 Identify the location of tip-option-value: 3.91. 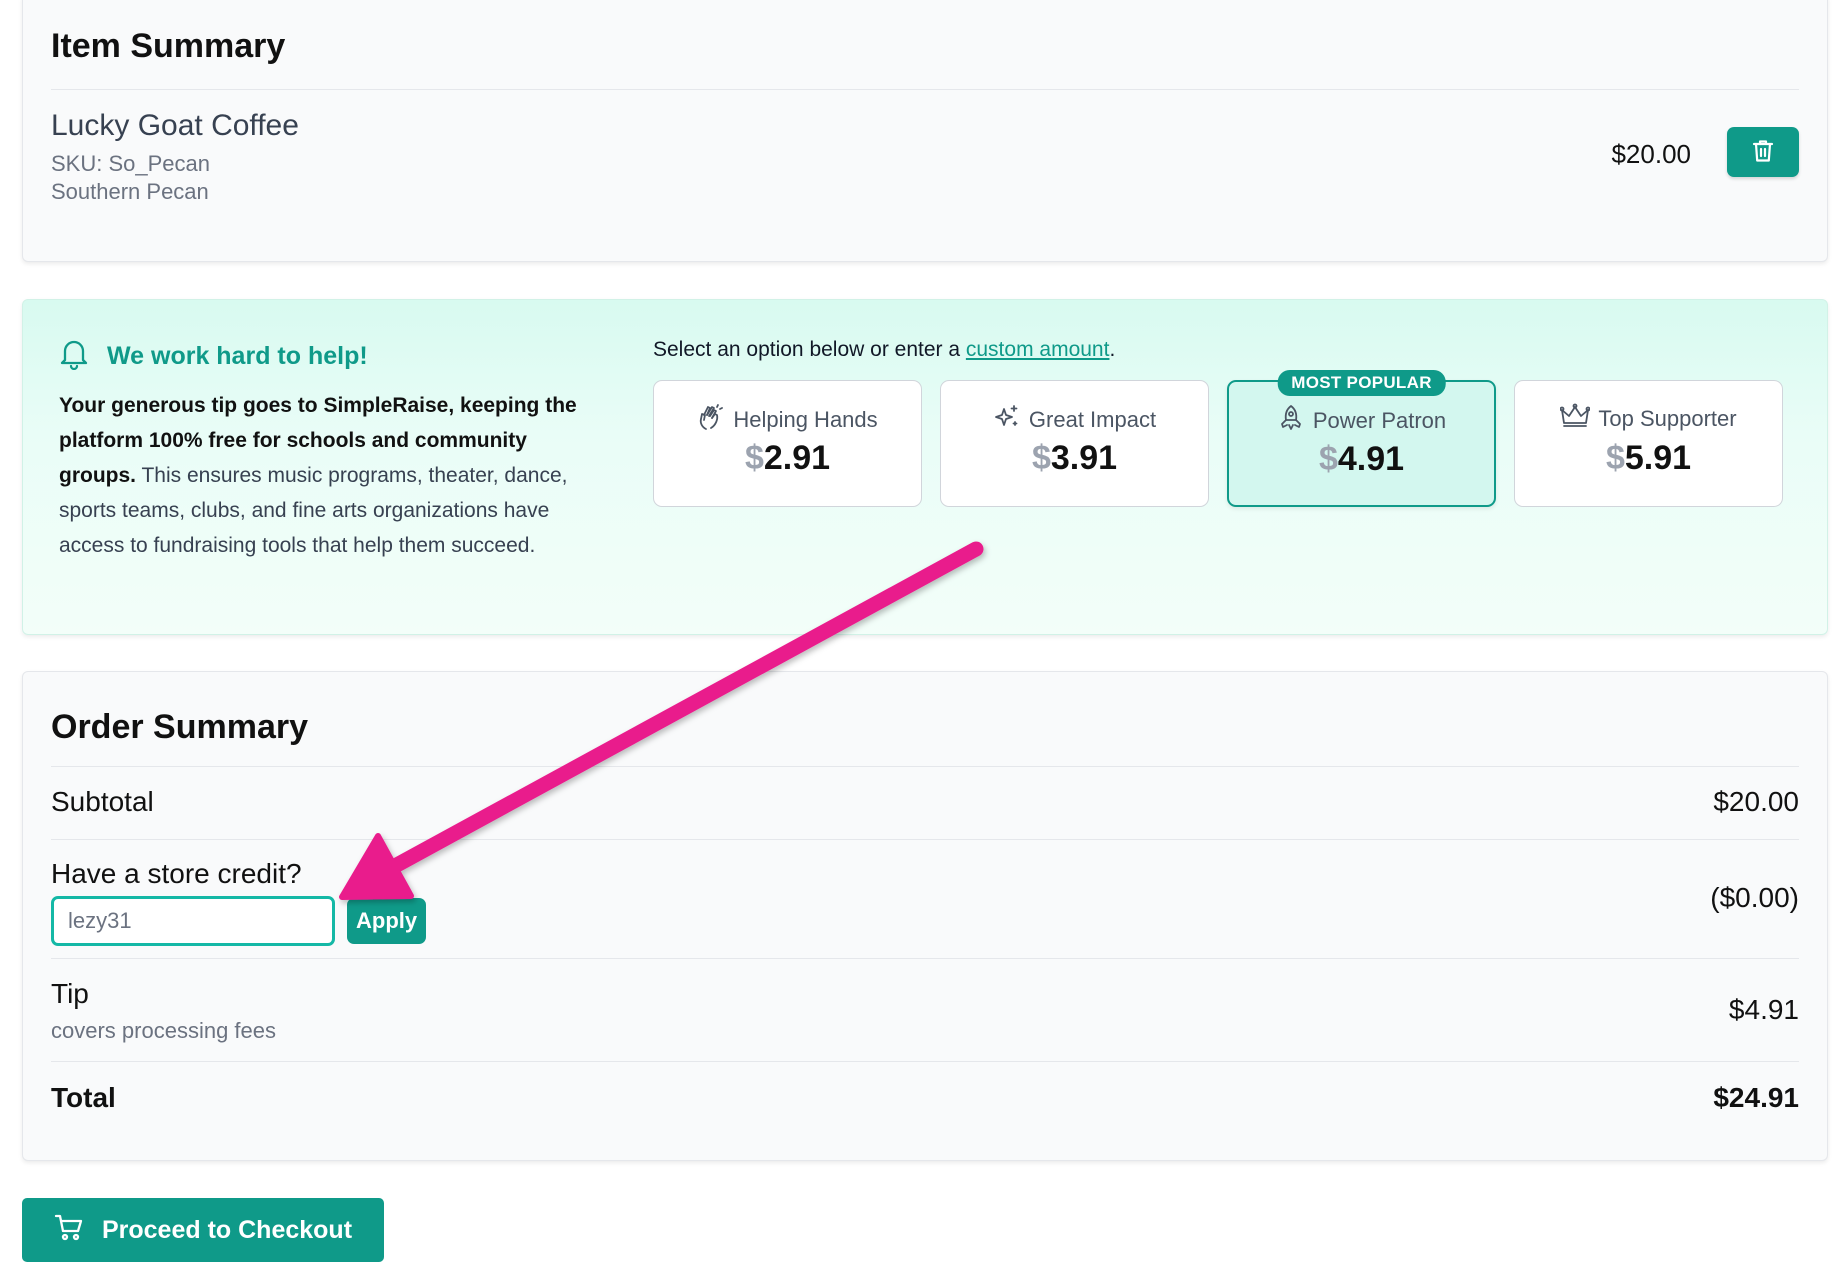
(1084, 458).